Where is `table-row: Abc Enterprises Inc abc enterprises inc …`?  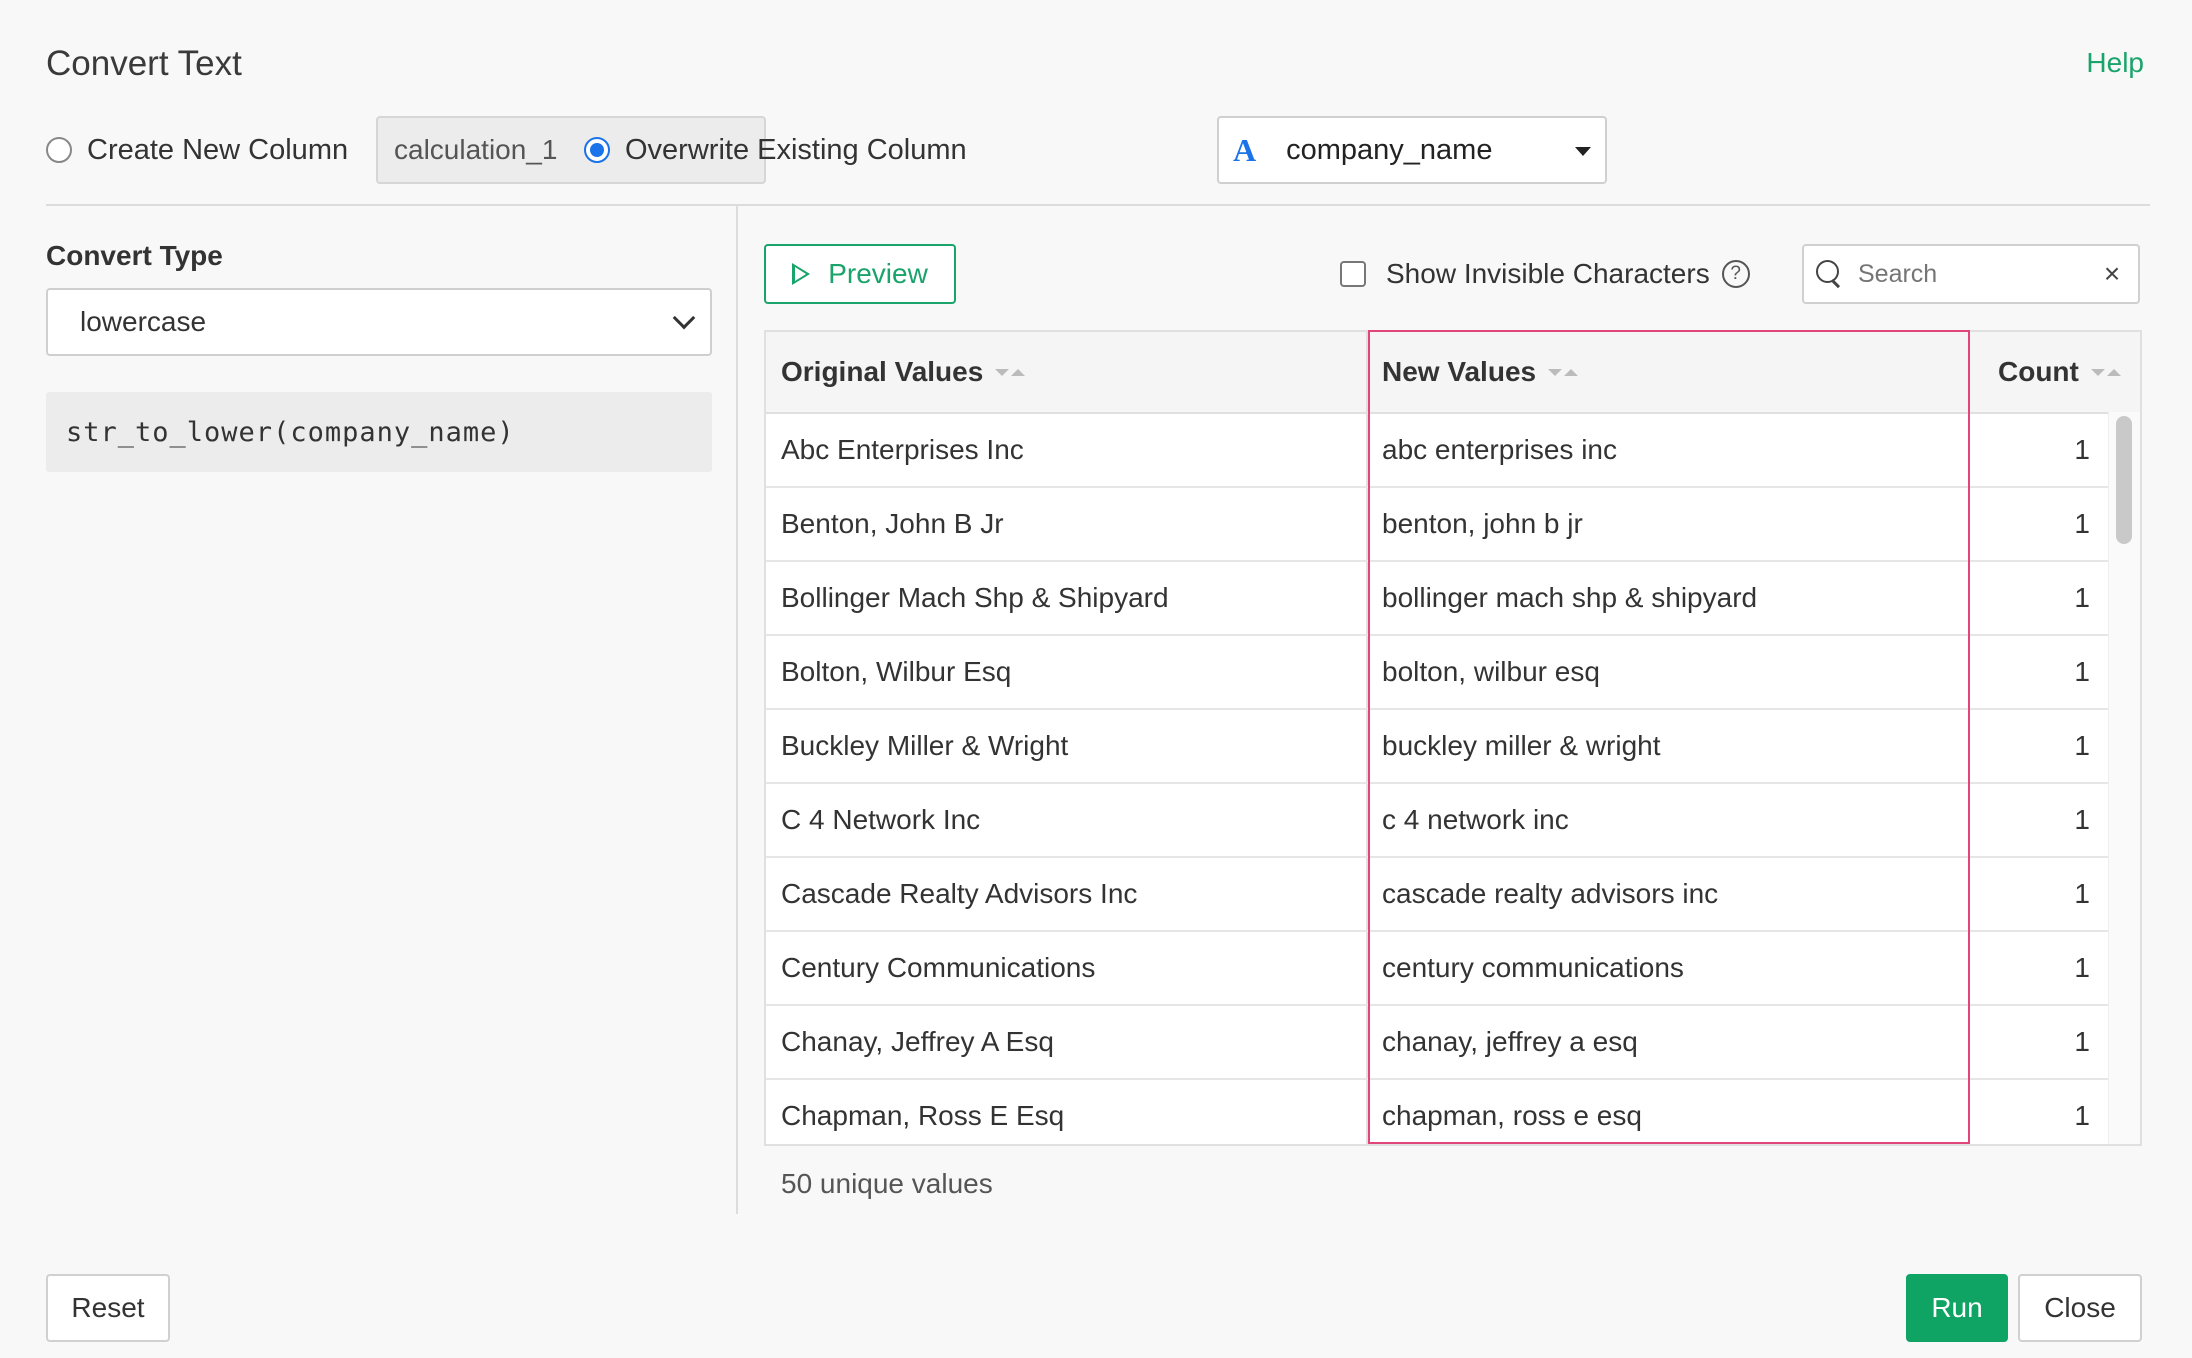
table-row: Abc Enterprises Inc abc enterprises inc … is located at coordinates (1438, 451).